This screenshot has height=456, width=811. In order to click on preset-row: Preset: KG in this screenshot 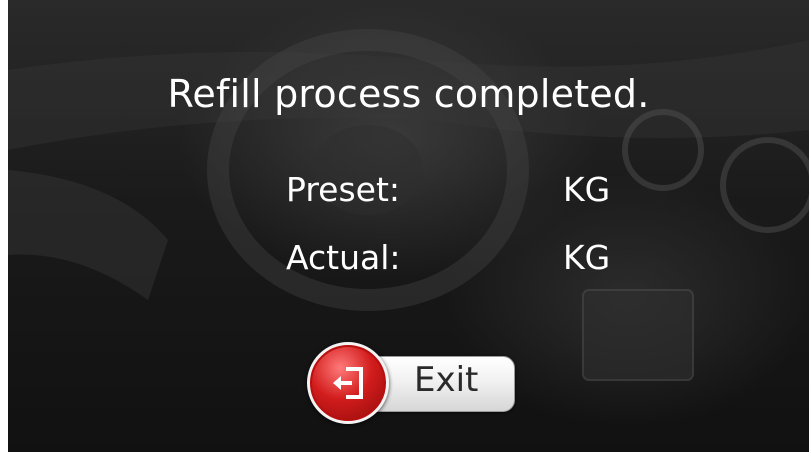, I will do `click(408, 195)`.